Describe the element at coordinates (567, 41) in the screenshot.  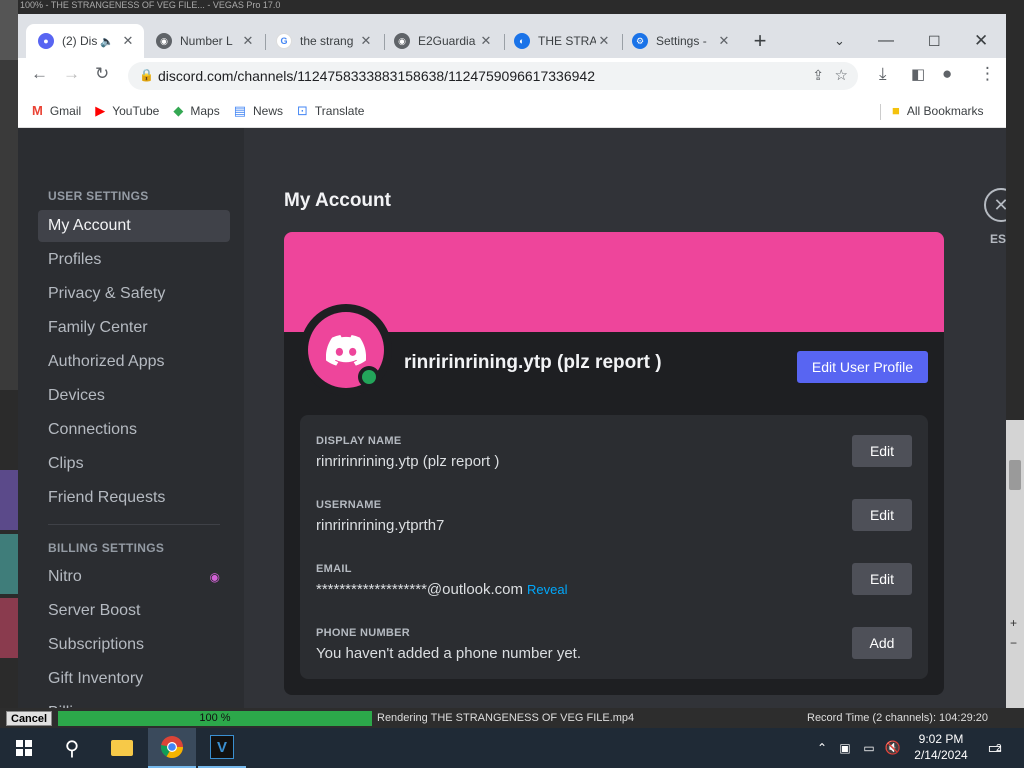
I see `tab-title: THE STRA` at that location.